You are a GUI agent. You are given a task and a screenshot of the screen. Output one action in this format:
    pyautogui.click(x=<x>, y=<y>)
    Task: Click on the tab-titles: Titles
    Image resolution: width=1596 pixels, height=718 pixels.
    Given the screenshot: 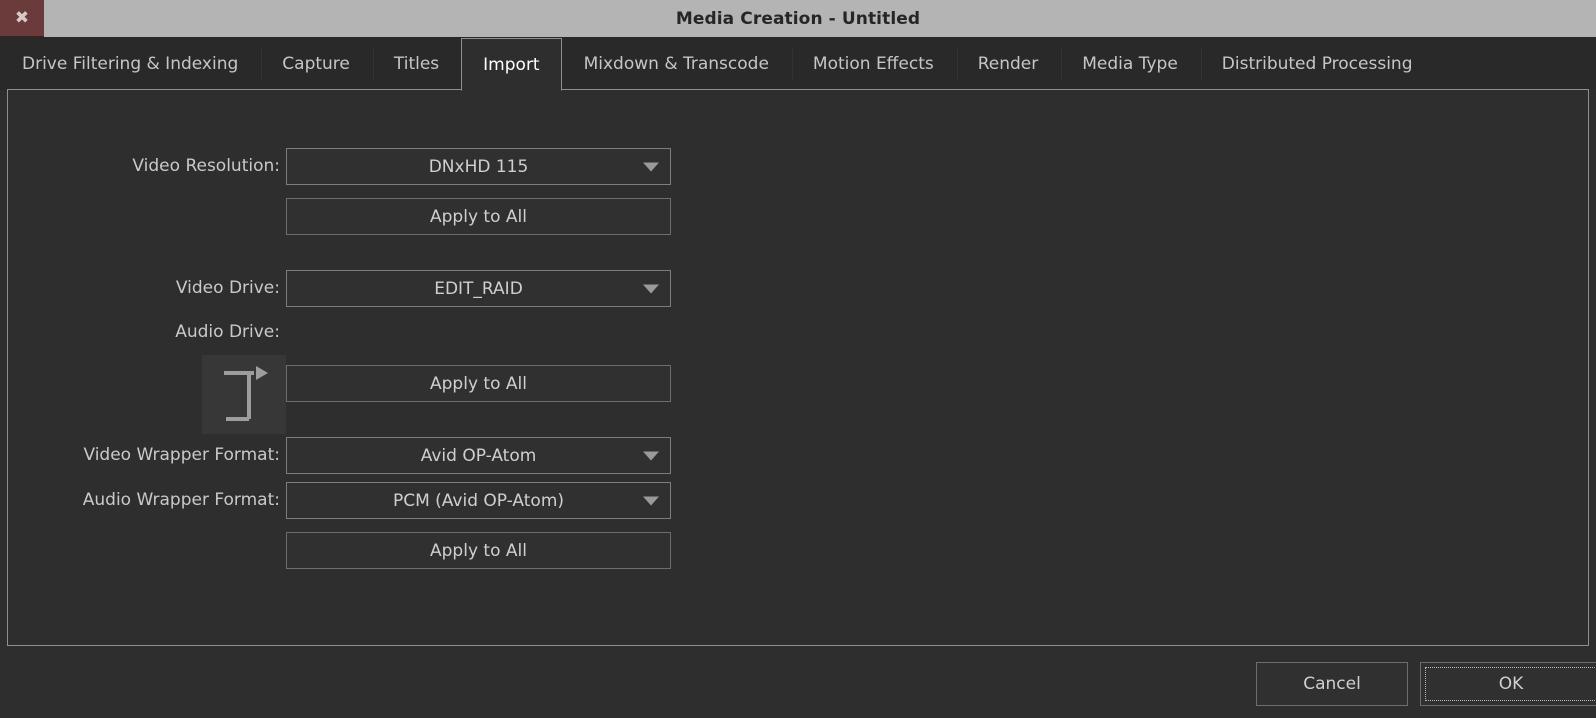 What is the action you would take?
    pyautogui.click(x=416, y=64)
    